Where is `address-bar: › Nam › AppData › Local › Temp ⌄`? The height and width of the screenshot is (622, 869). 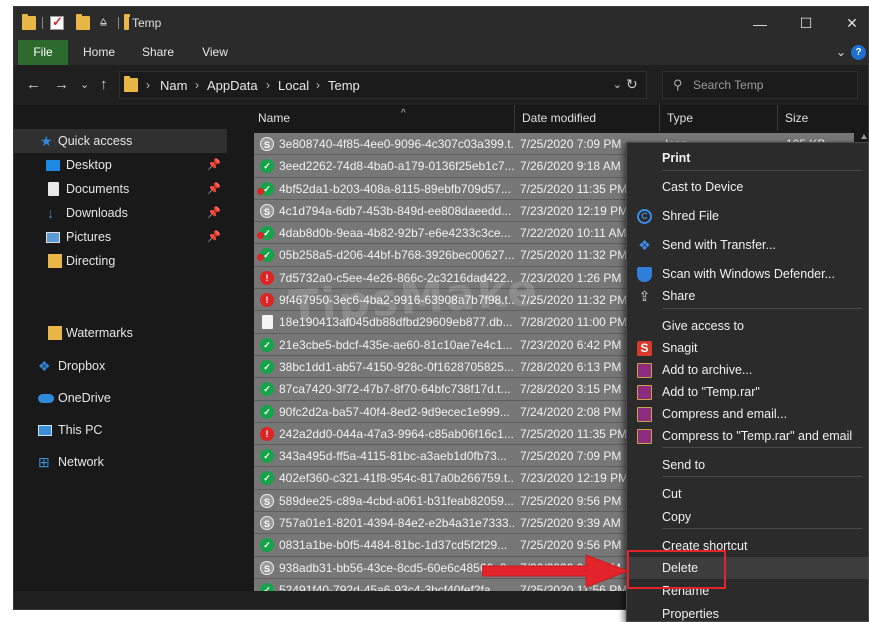
address-bar: › Nam › AppData › Local › Temp ⌄ is located at coordinates (383, 85).